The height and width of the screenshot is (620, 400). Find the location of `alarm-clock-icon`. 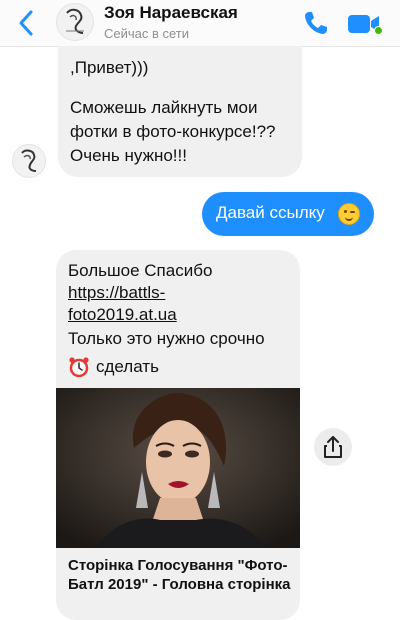

alarm-clock-icon is located at coordinates (79, 367).